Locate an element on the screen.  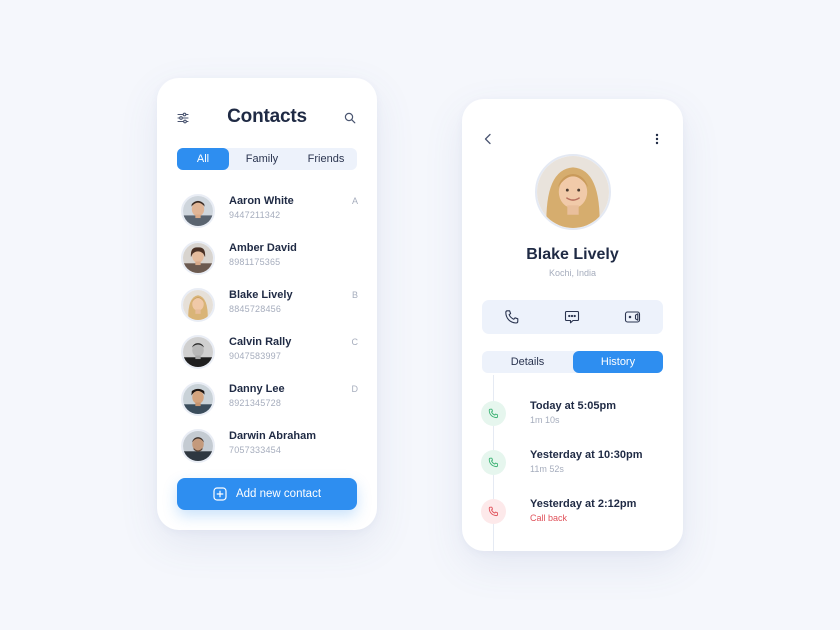
contact-row: Darwin Abraham 7057333454 is located at coordinates (267, 448).